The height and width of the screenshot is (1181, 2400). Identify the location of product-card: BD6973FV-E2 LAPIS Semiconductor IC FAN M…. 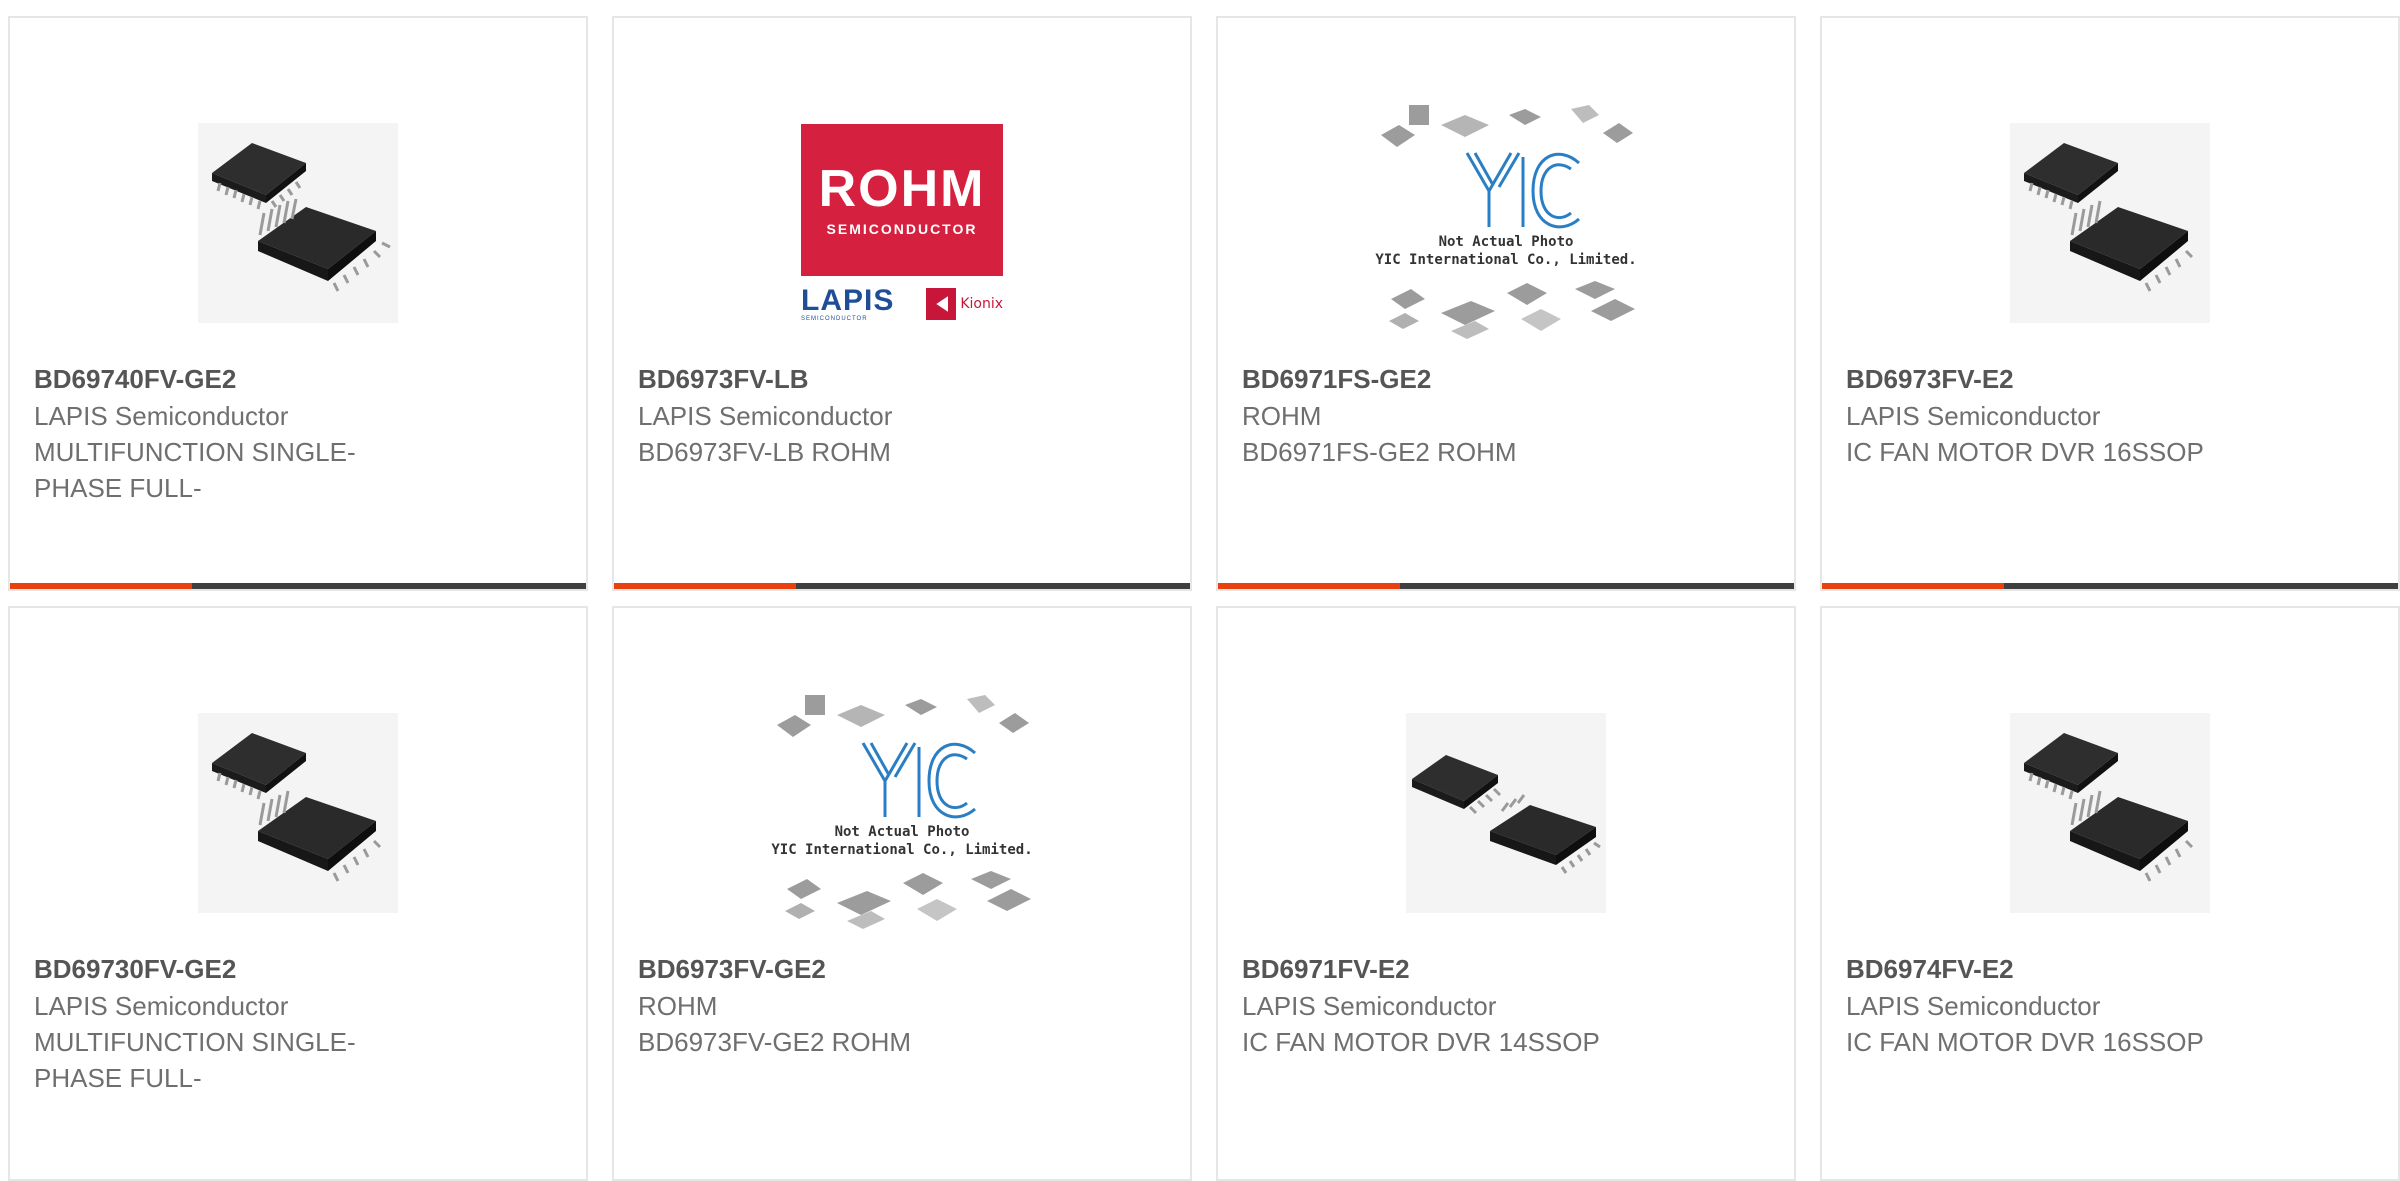
(2110, 303).